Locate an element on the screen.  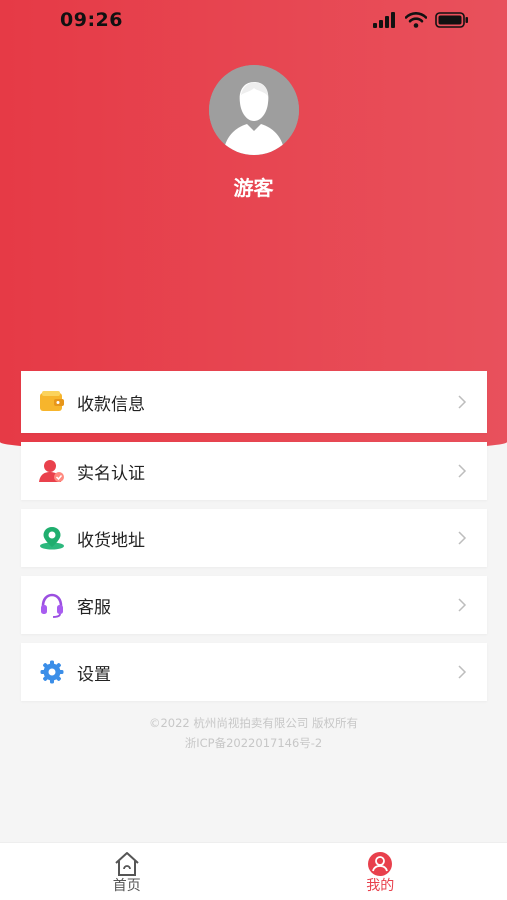
menu-item-settings: 设置 is located at coordinates (254, 672).